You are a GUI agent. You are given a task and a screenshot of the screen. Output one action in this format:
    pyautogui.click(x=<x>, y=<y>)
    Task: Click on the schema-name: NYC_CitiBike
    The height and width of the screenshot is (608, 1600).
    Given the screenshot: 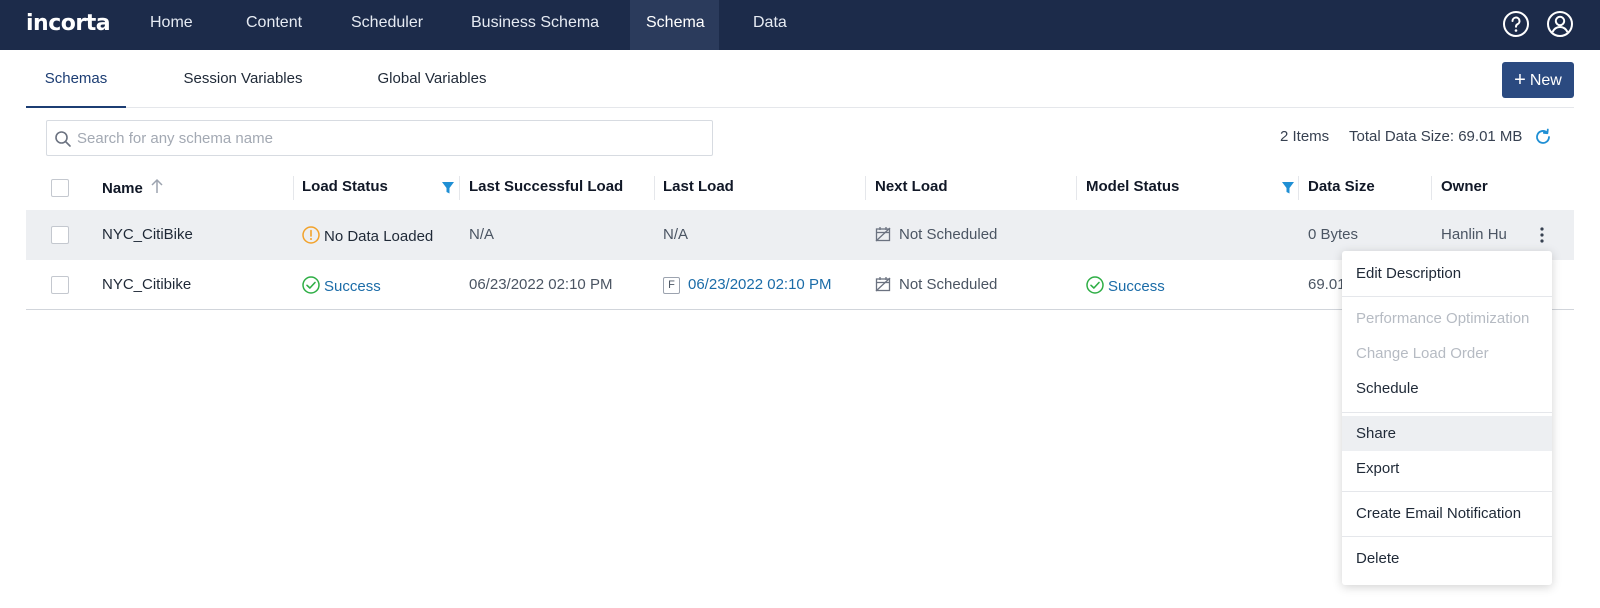 What is the action you would take?
    pyautogui.click(x=147, y=234)
    